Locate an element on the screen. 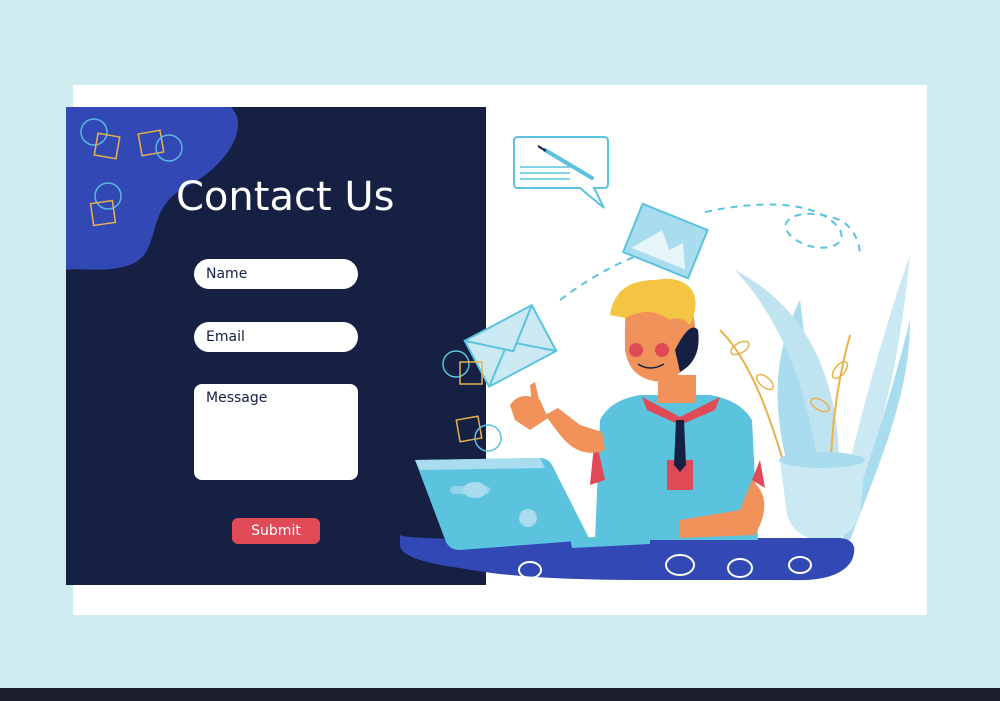 The height and width of the screenshot is (701, 1000). photo-icon is located at coordinates (665, 241).